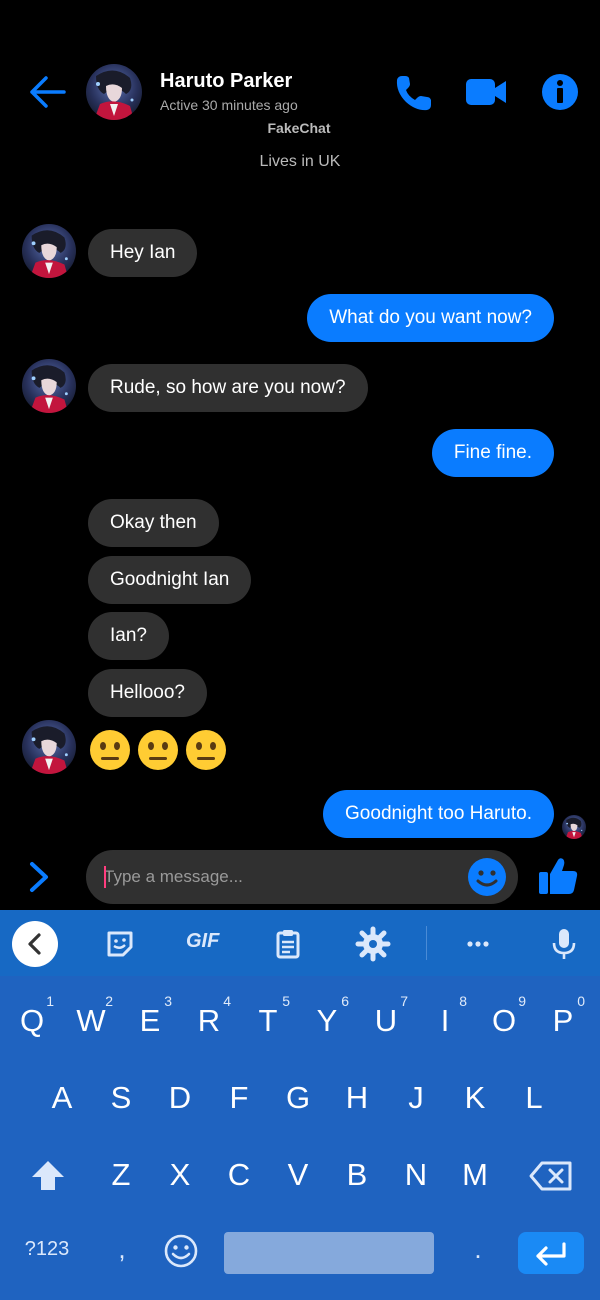 The height and width of the screenshot is (1300, 600). What do you see at coordinates (239, 1175) in the screenshot?
I see `key-c: C` at bounding box center [239, 1175].